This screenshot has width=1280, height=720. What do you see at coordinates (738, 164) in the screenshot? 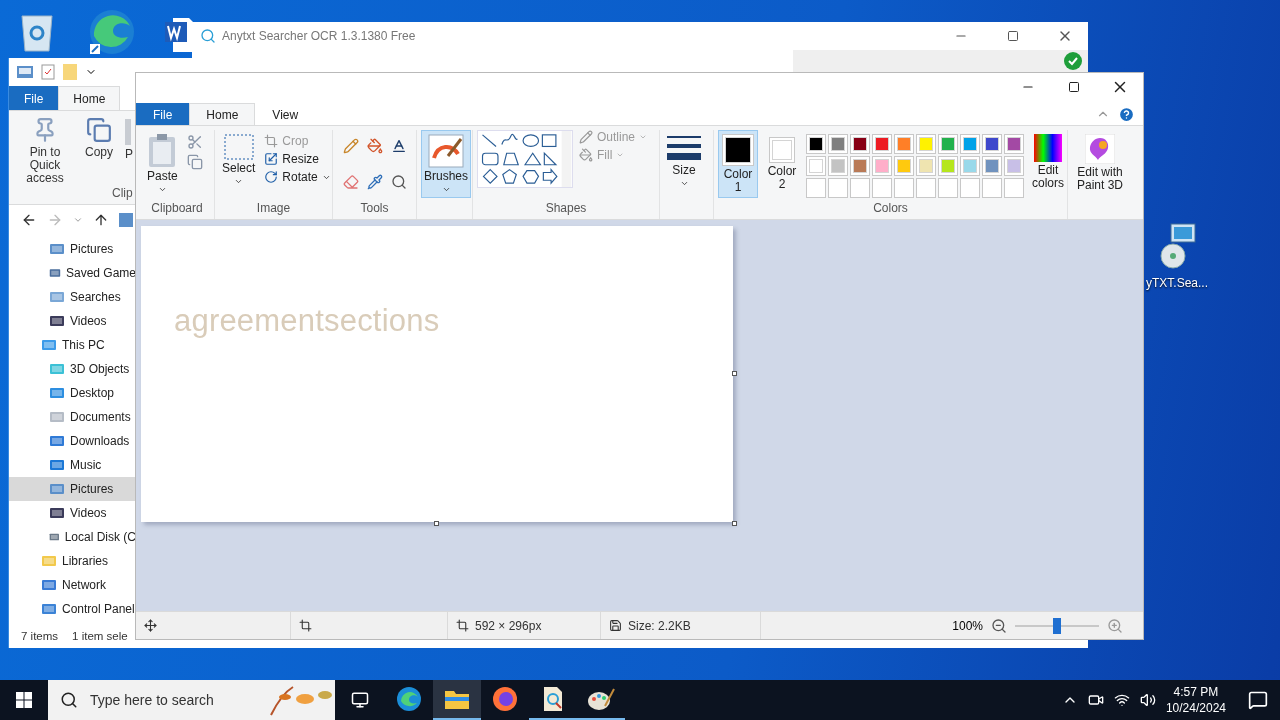
I see `color-slot-button: Color 1` at bounding box center [738, 164].